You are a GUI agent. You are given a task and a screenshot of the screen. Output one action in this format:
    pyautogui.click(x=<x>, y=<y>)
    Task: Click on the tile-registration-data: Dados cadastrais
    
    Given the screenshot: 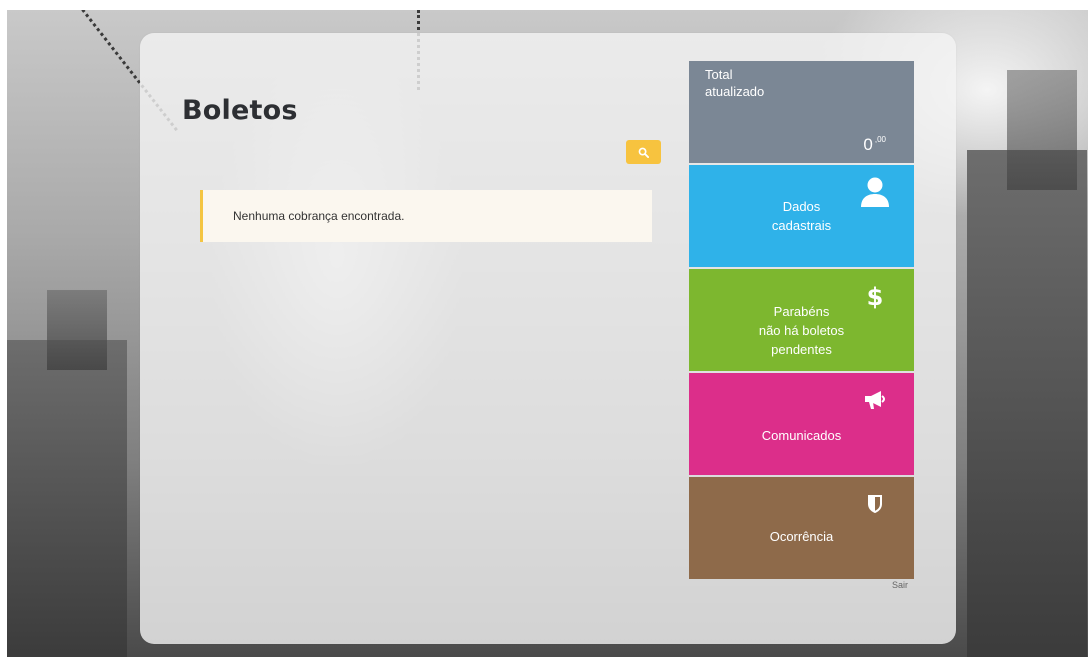 What is the action you would take?
    pyautogui.click(x=801, y=216)
    